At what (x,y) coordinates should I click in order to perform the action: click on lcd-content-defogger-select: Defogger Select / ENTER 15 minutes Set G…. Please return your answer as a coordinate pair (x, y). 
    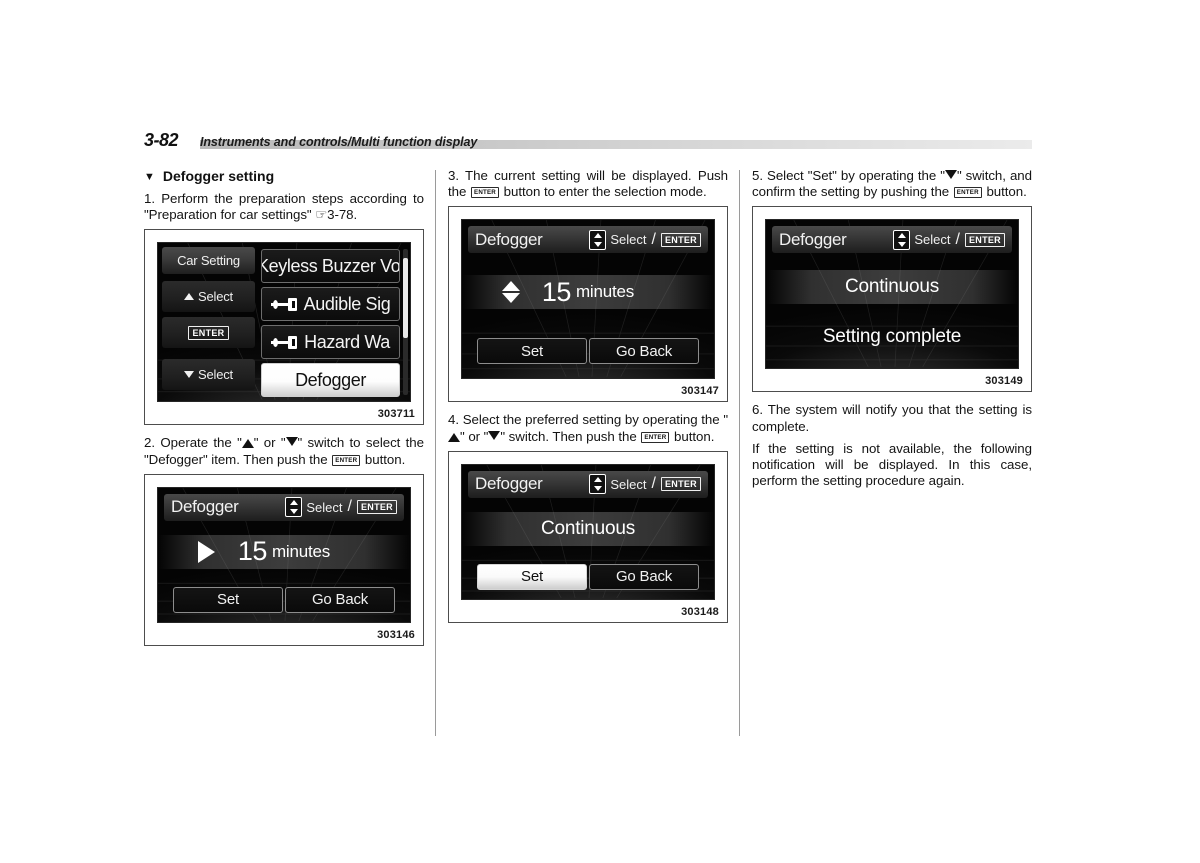
    Looking at the image, I should click on (588, 299).